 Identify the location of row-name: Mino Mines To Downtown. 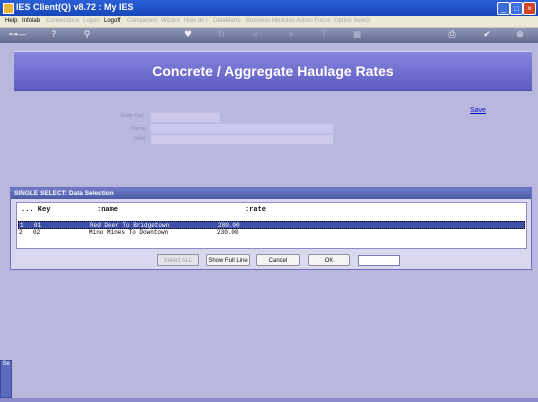
(129, 232).